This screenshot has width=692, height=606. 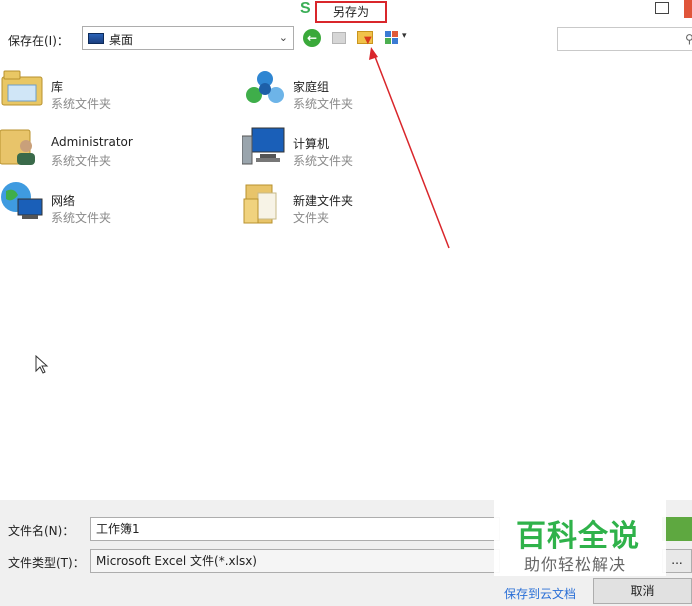 I want to click on close-button, so click(x=688, y=9).